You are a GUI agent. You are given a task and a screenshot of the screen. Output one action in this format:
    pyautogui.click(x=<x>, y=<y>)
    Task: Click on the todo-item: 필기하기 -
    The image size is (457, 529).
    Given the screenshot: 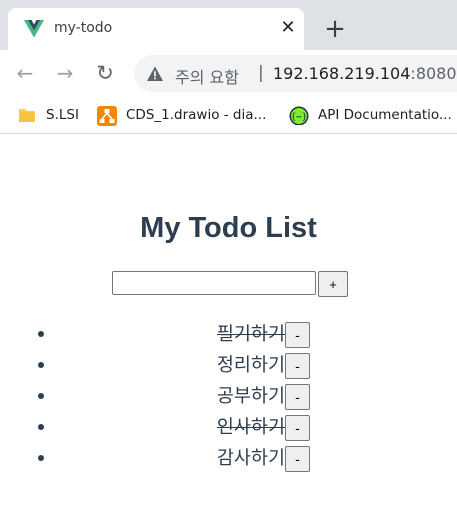 What is the action you would take?
    pyautogui.click(x=228, y=333)
    